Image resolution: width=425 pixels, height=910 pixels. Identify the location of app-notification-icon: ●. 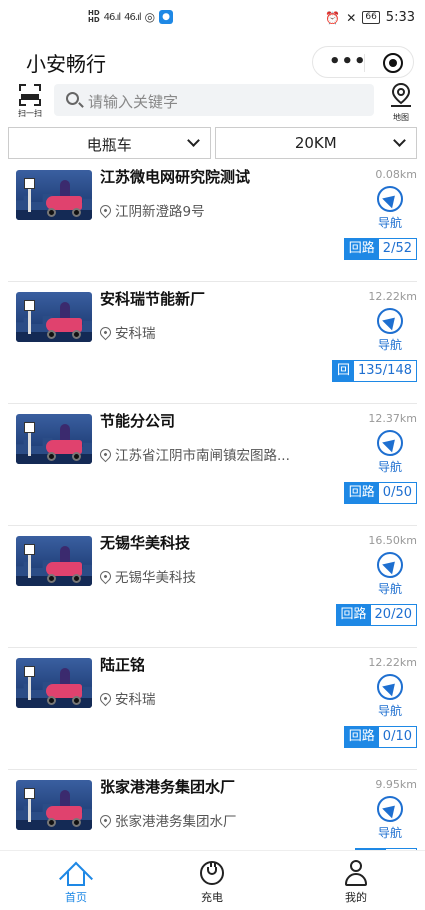
(166, 17).